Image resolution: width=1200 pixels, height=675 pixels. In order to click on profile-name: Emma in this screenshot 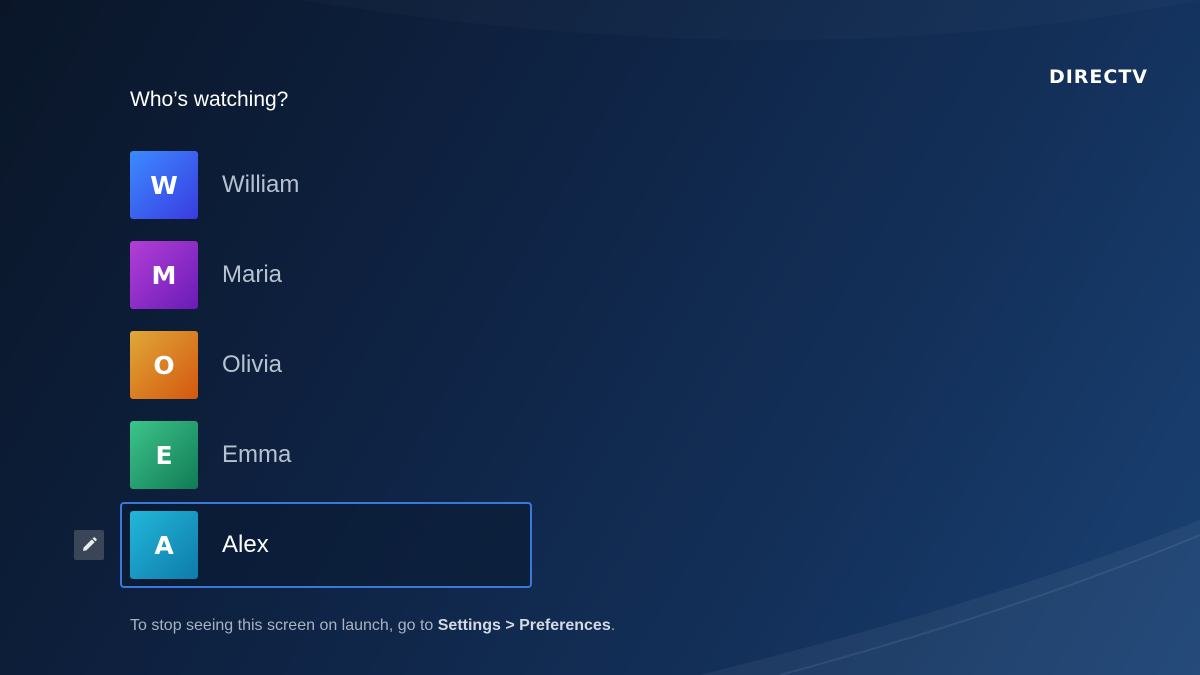, I will do `click(257, 454)`.